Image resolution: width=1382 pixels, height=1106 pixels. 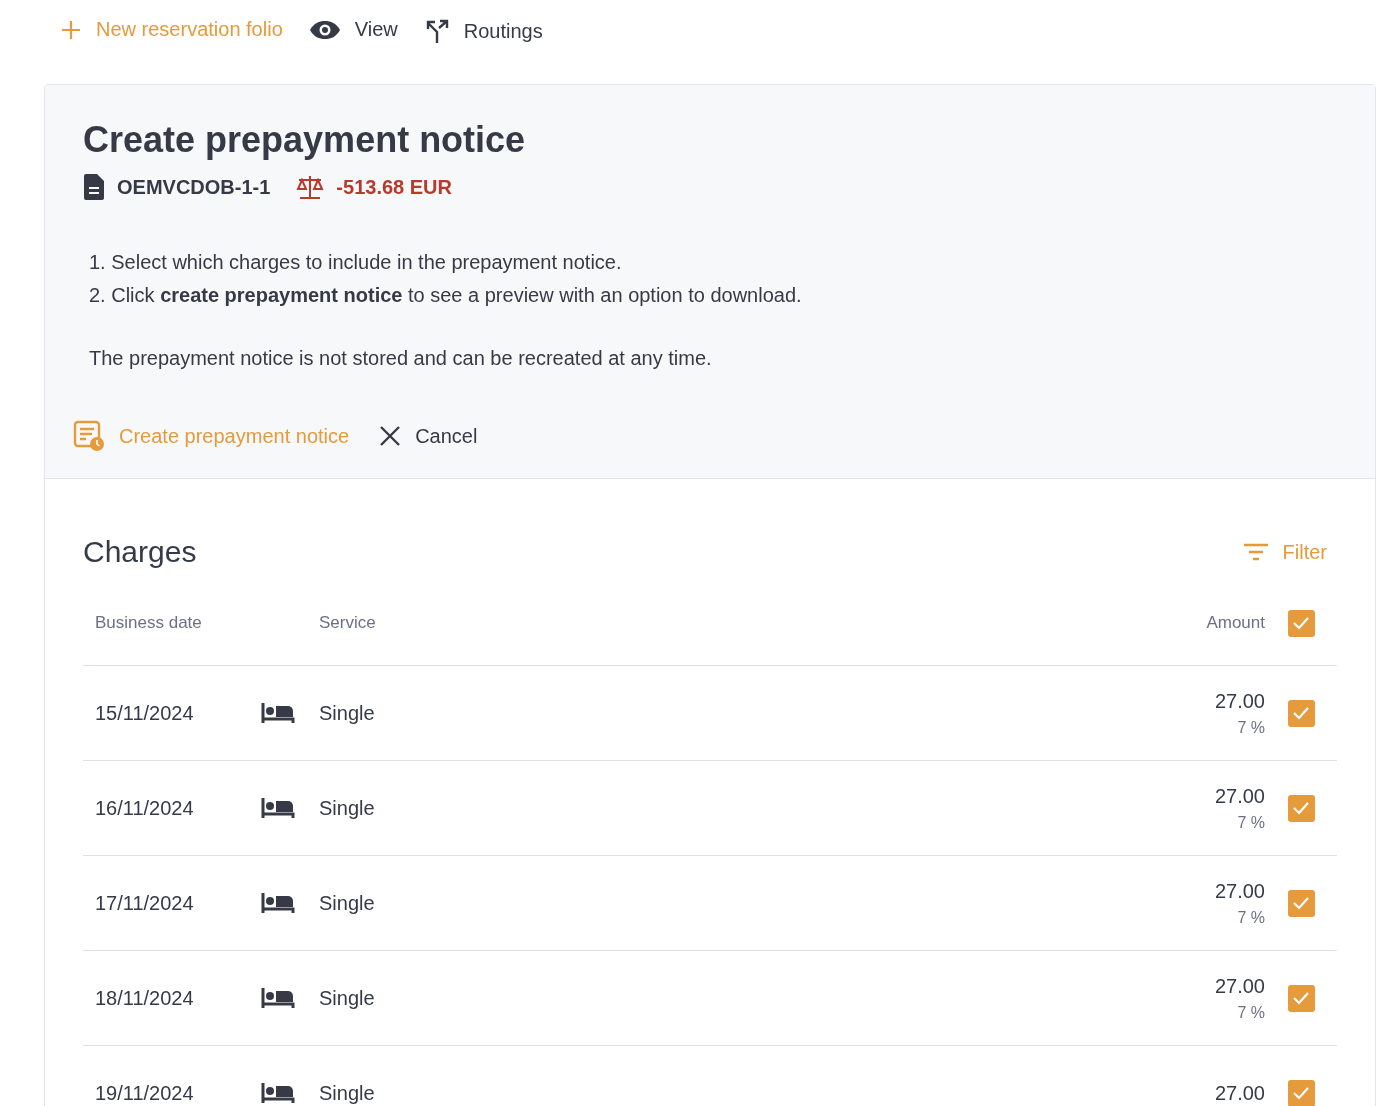 I want to click on action-button: Cancel, so click(x=428, y=436).